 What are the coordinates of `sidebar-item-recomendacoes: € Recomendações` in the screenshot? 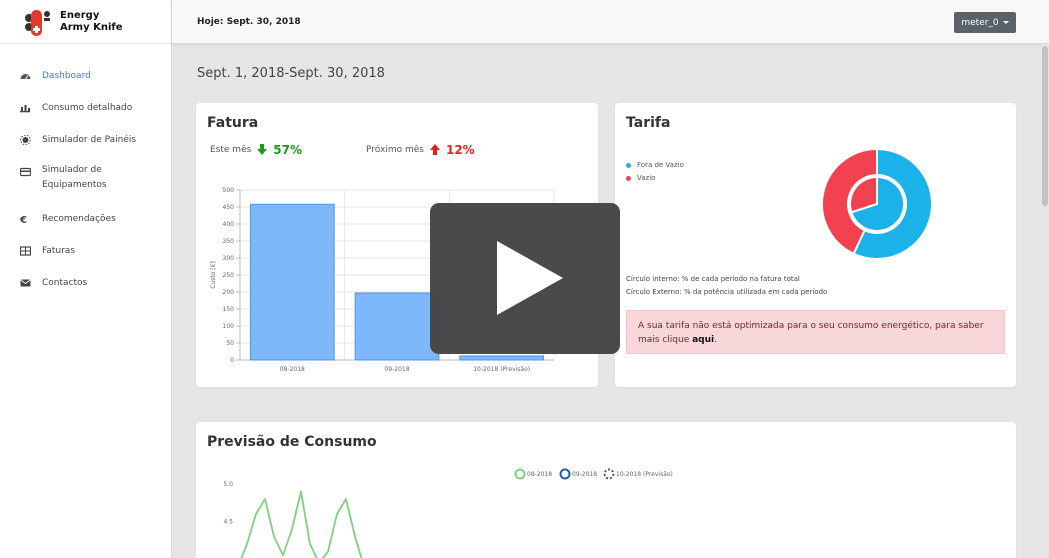 It's located at (85, 229).